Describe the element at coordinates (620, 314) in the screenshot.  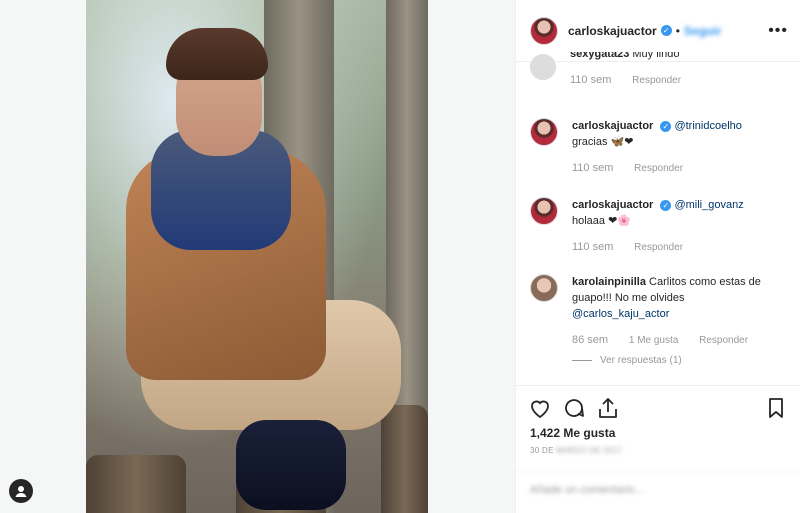
I see `comment-mention: @carlos_kaju_actor` at that location.